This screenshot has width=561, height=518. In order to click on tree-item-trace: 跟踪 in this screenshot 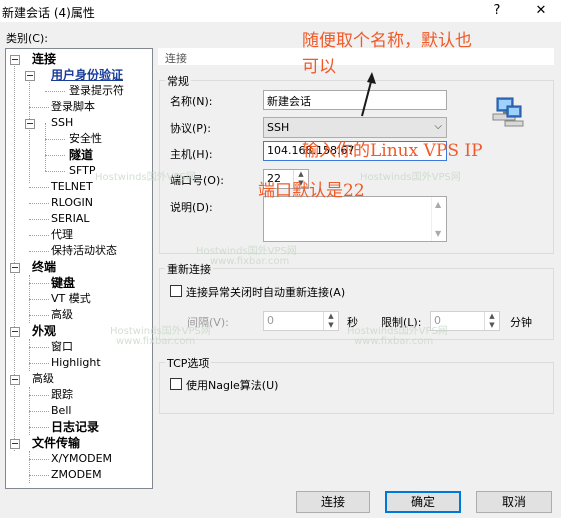, I will do `click(62, 395)`.